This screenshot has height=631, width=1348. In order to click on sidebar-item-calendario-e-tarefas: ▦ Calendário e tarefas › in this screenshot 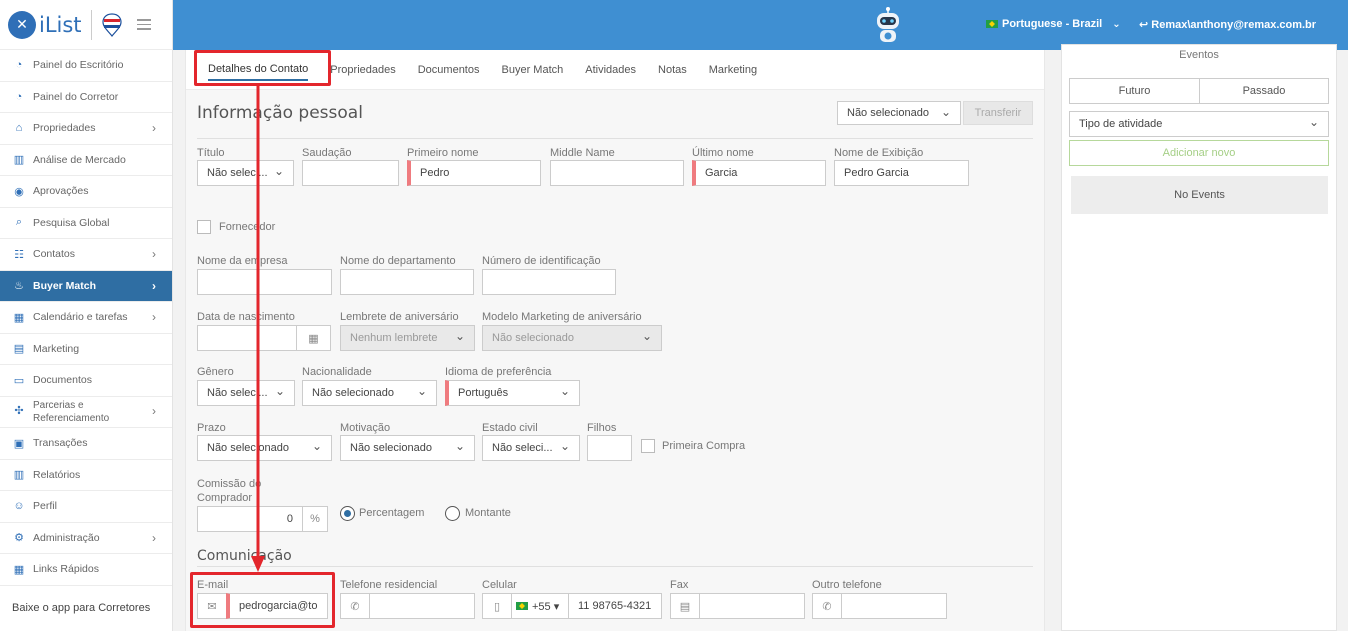, I will do `click(86, 318)`.